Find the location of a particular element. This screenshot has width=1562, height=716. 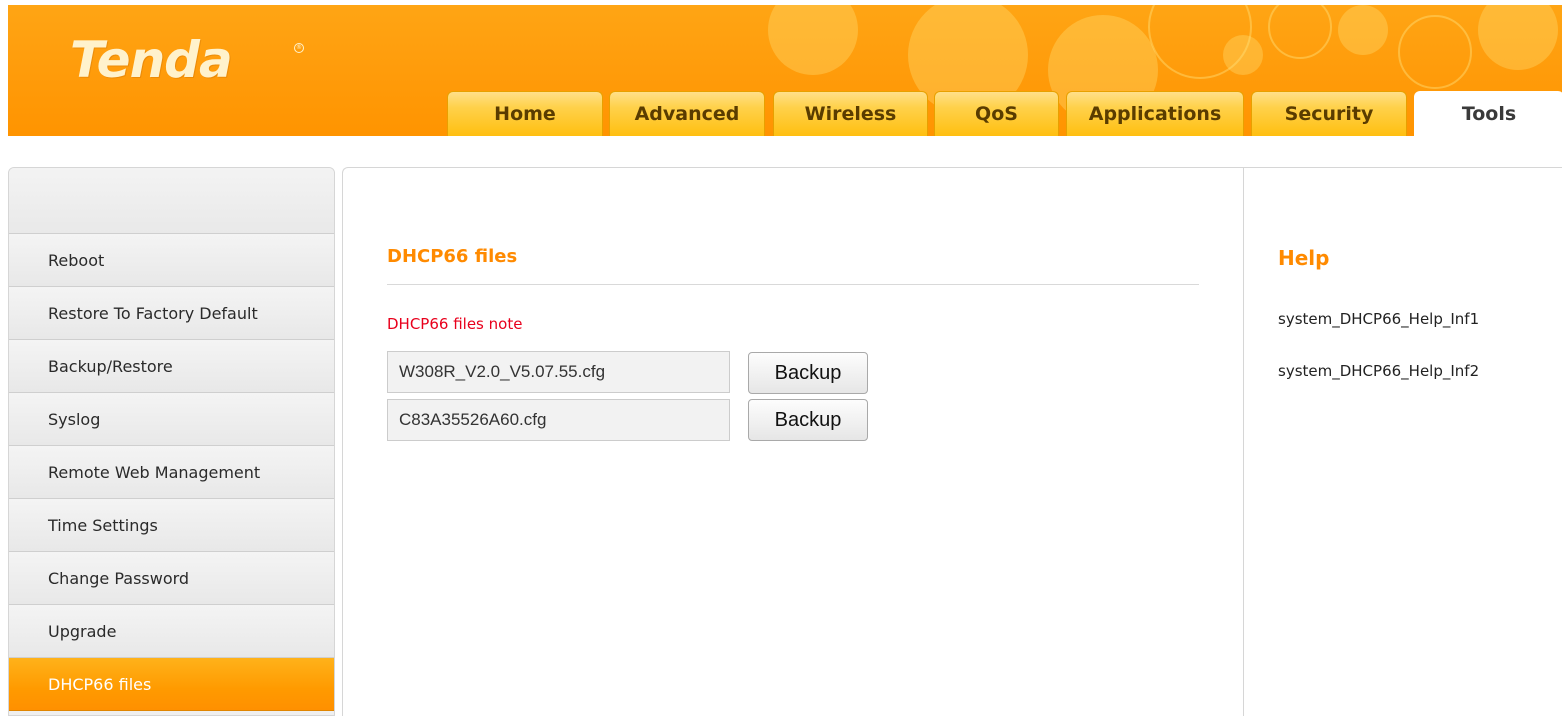

sidebar-item-time-settings: Time Settings is located at coordinates (171, 525).